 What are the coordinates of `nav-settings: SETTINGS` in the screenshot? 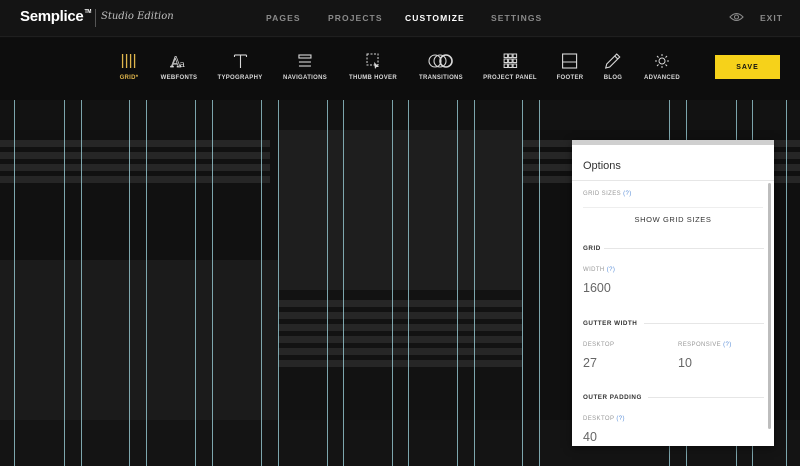 It's located at (516, 18).